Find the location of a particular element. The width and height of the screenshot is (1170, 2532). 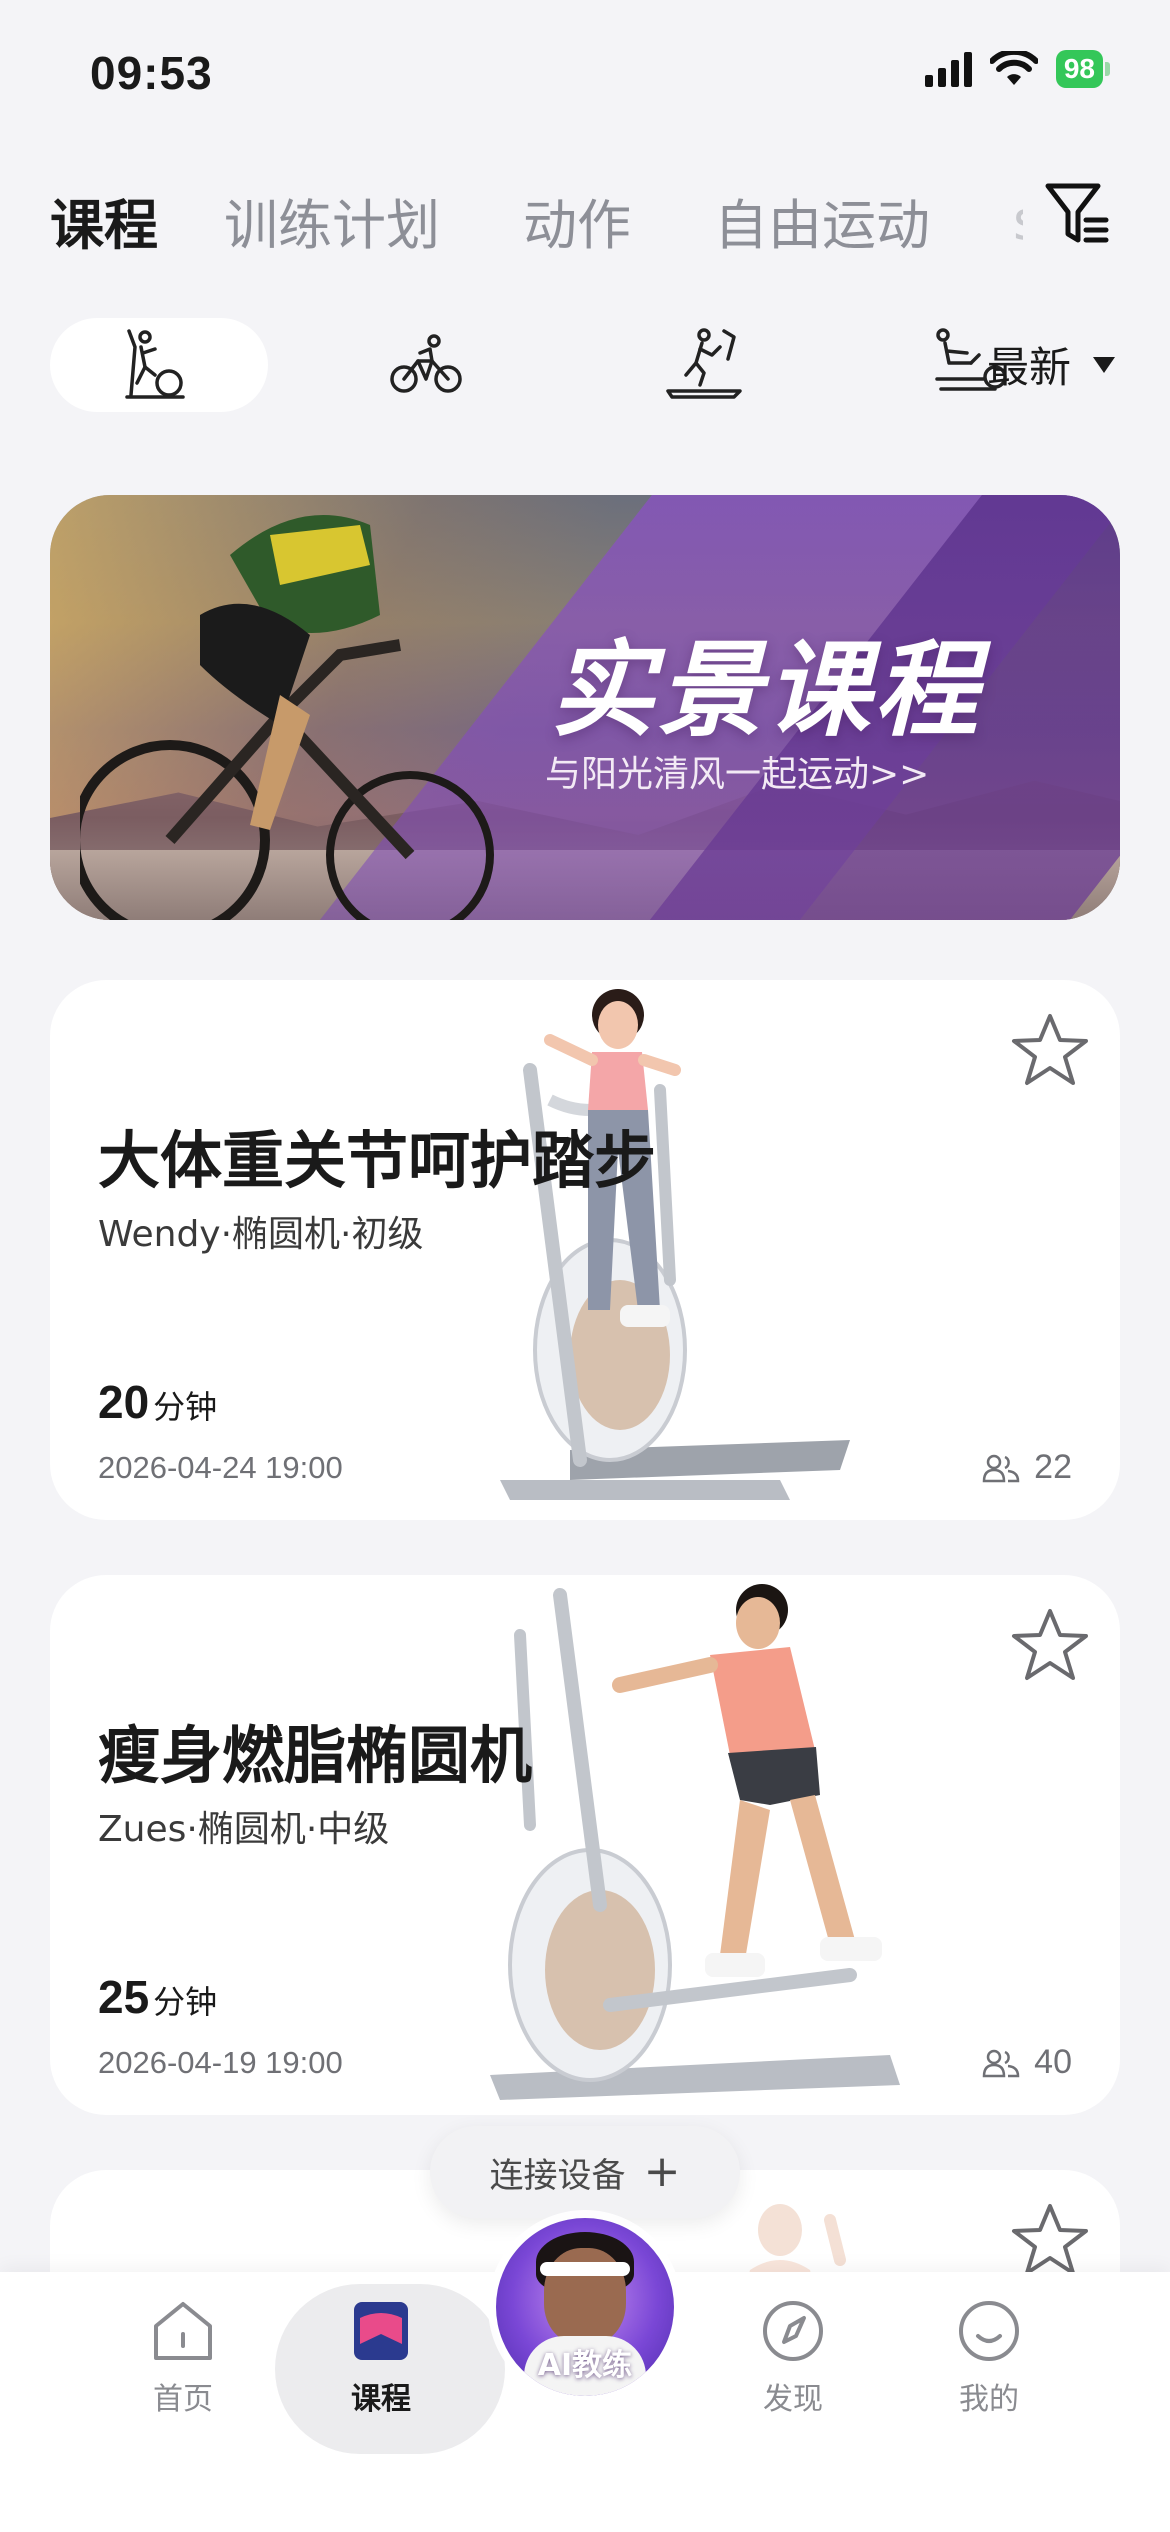

participants-number: 40 is located at coordinates (1053, 2062).